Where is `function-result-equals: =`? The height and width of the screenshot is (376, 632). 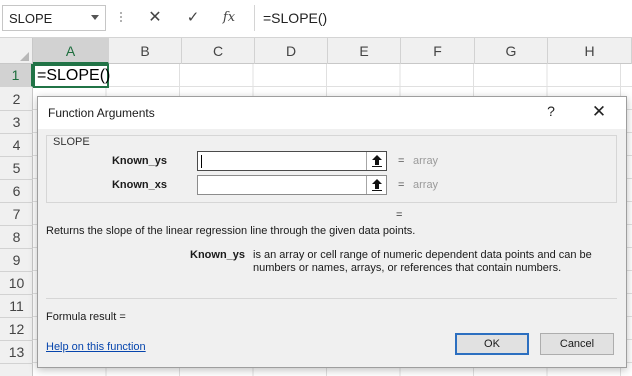
function-result-equals: = is located at coordinates (399, 215).